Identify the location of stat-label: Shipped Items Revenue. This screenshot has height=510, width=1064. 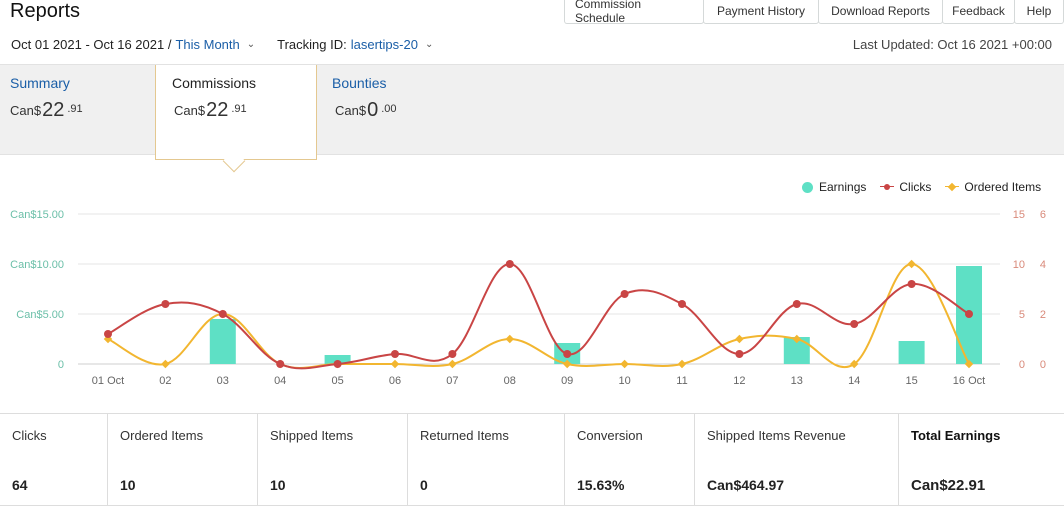
(776, 435).